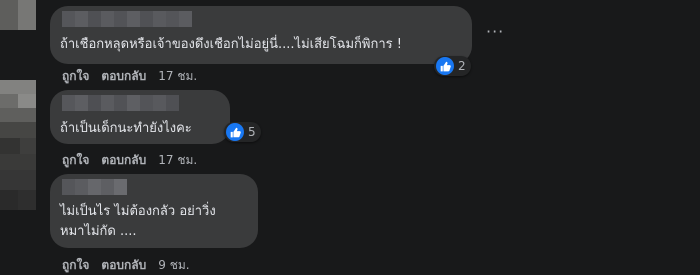 This screenshot has width=700, height=275. What do you see at coordinates (252, 132) in the screenshot?
I see `reaction-count: 5` at bounding box center [252, 132].